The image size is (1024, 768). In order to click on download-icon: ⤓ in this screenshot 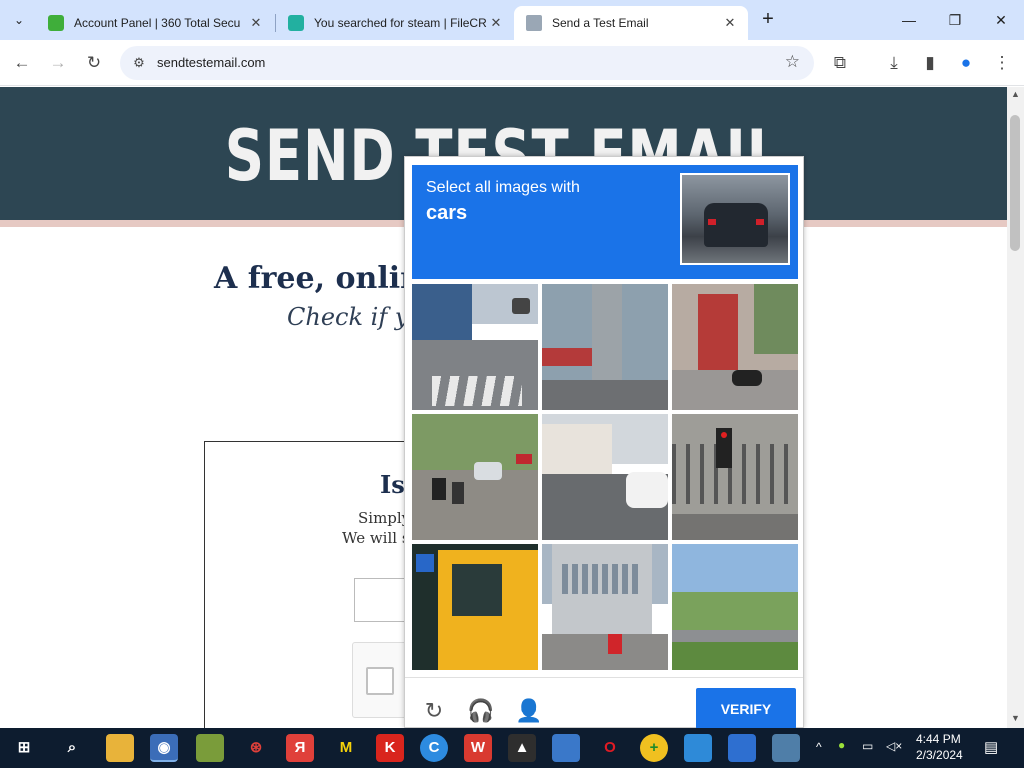, I will do `click(894, 63)`.